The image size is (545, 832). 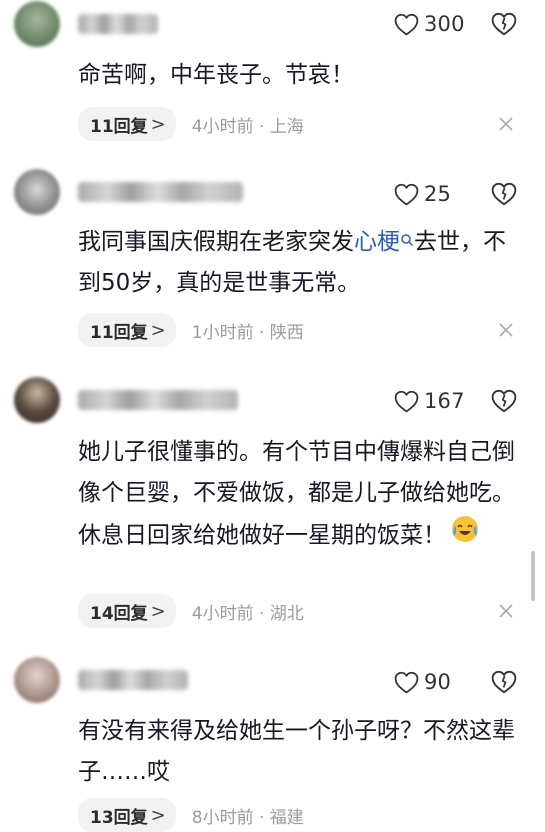 I want to click on comment-text: 命苦啊，中年丧子。节哀！, so click(x=216, y=75).